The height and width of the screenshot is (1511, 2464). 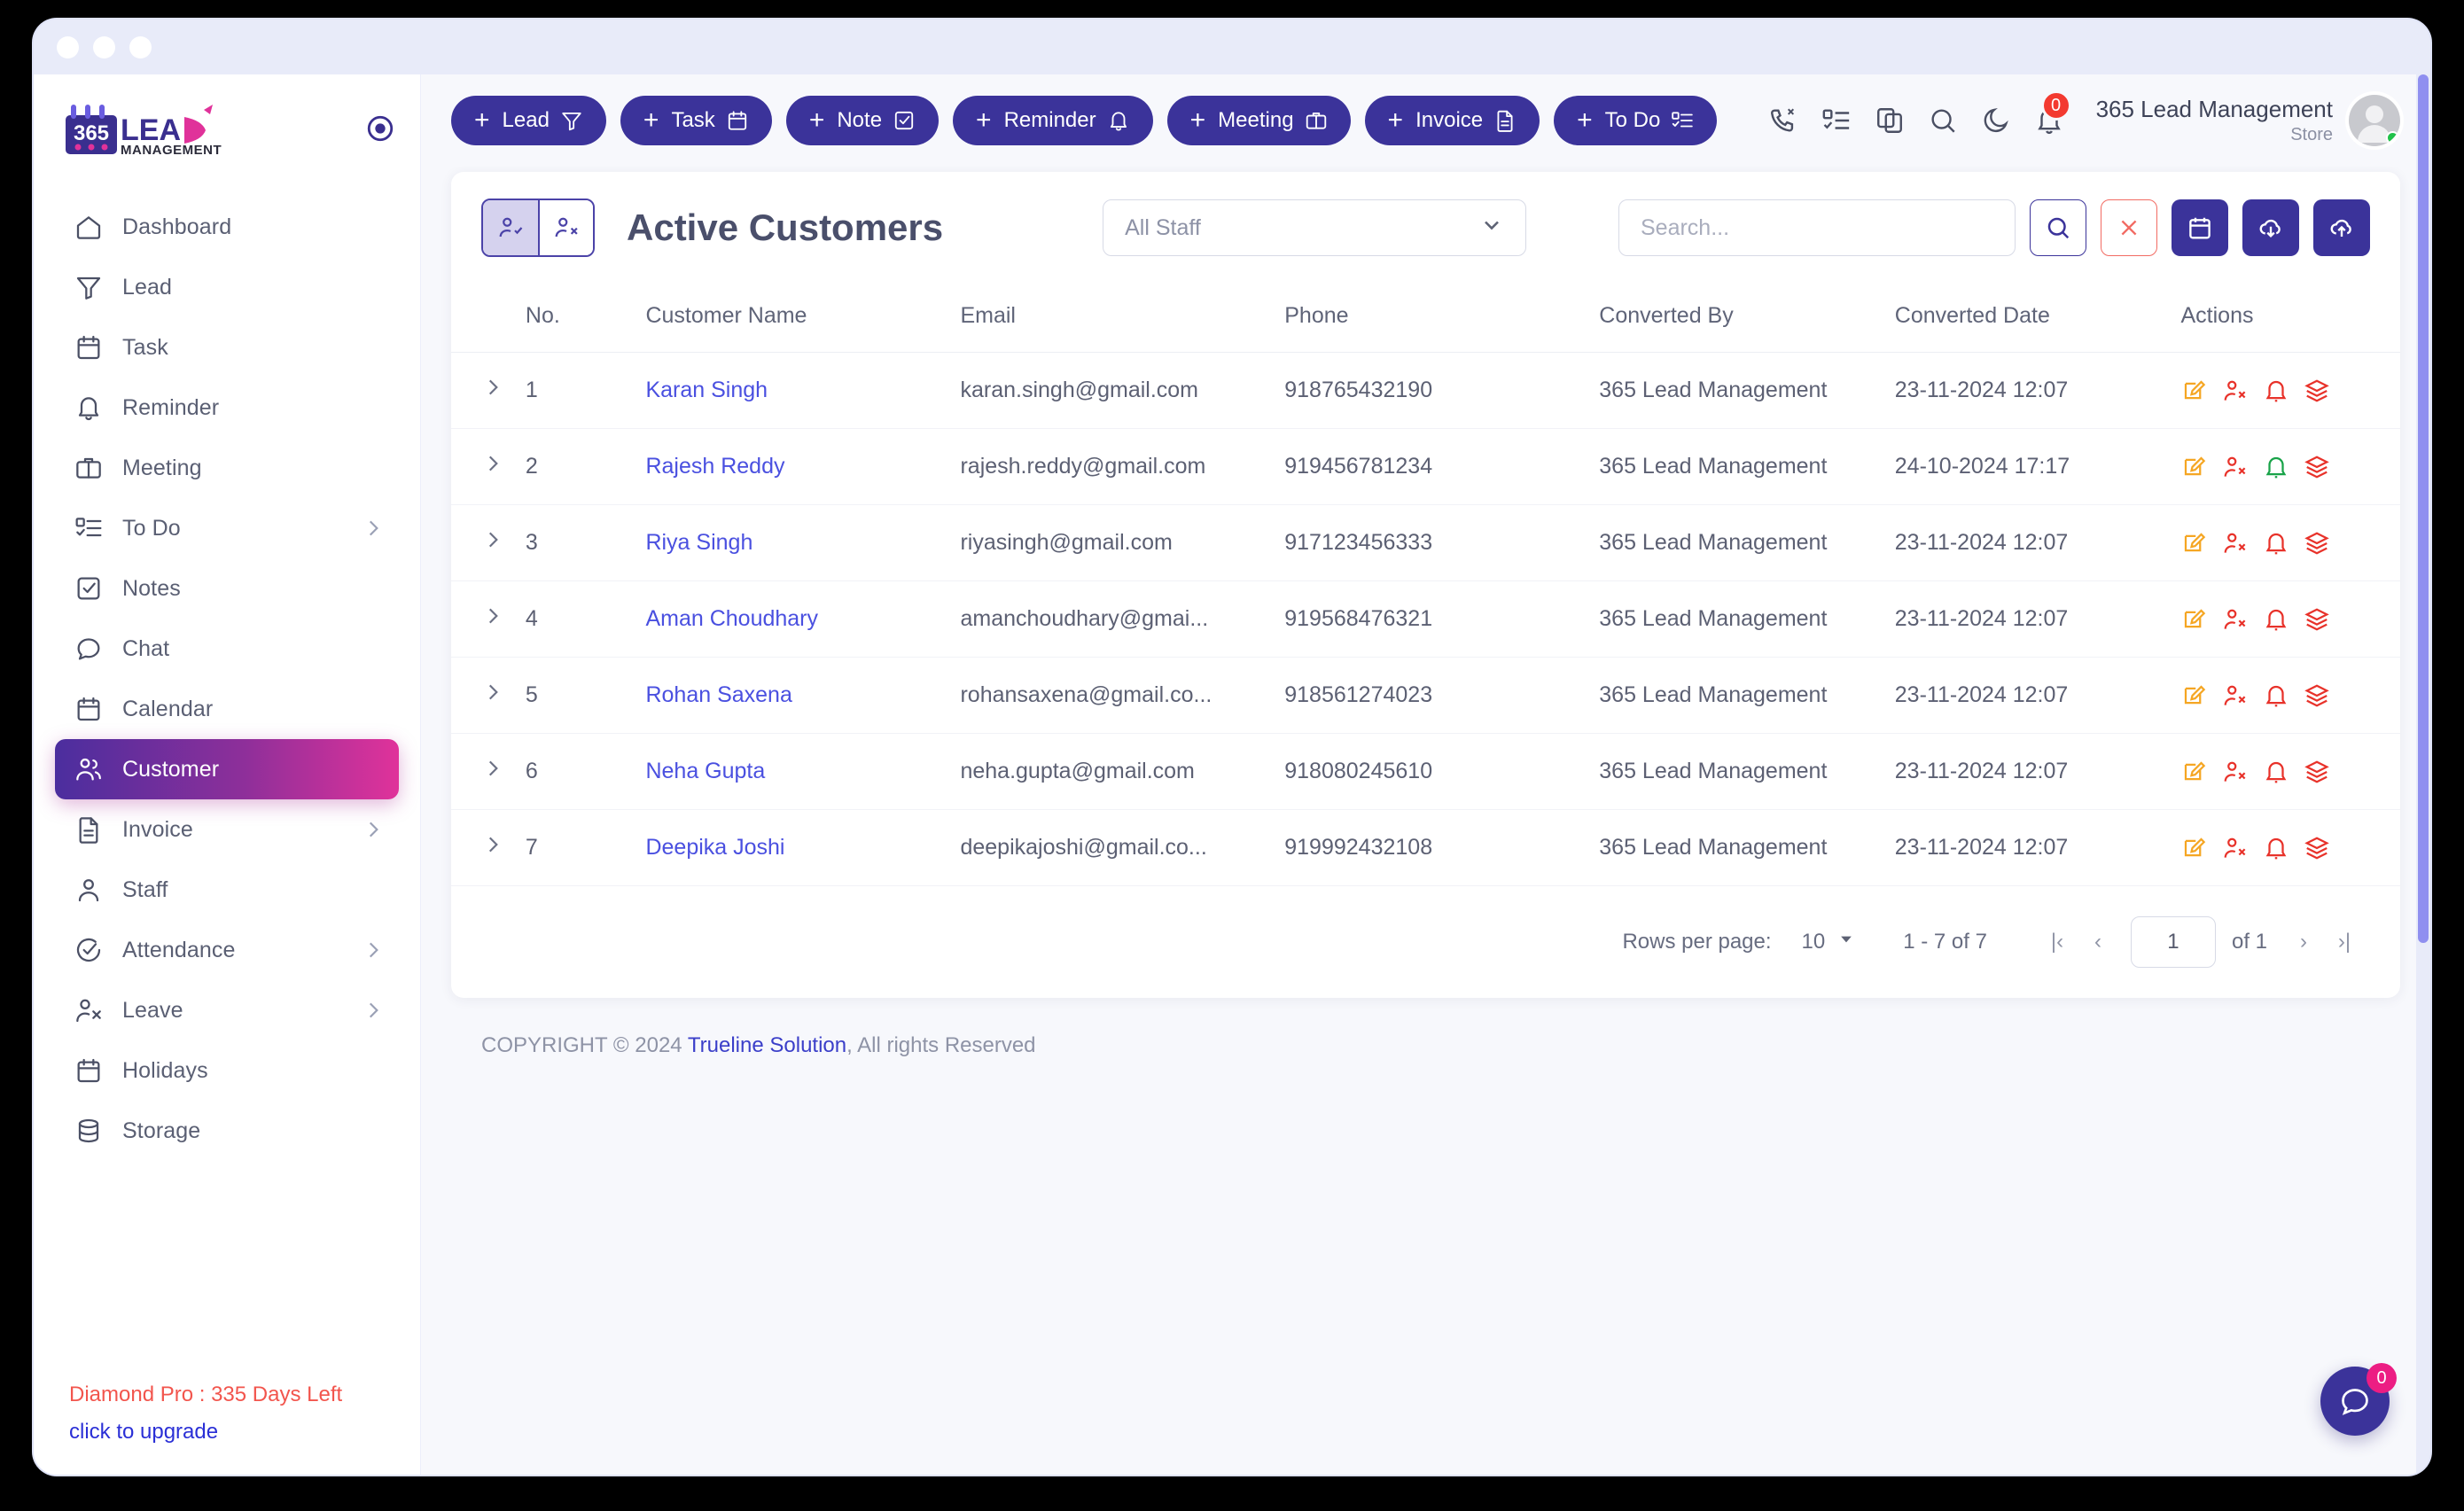 What do you see at coordinates (767, 1045) in the screenshot?
I see `footer-company-link: Trueline Solution` at bounding box center [767, 1045].